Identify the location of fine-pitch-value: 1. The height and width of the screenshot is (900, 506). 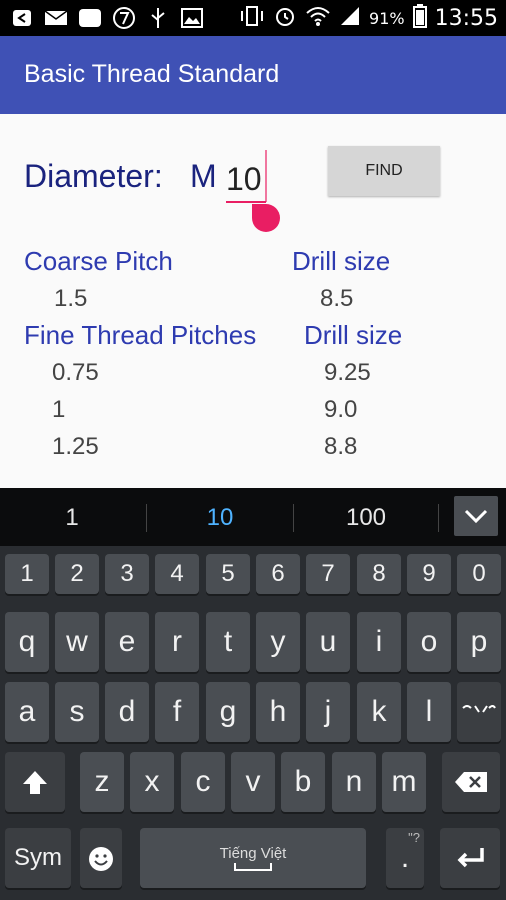
(59, 409).